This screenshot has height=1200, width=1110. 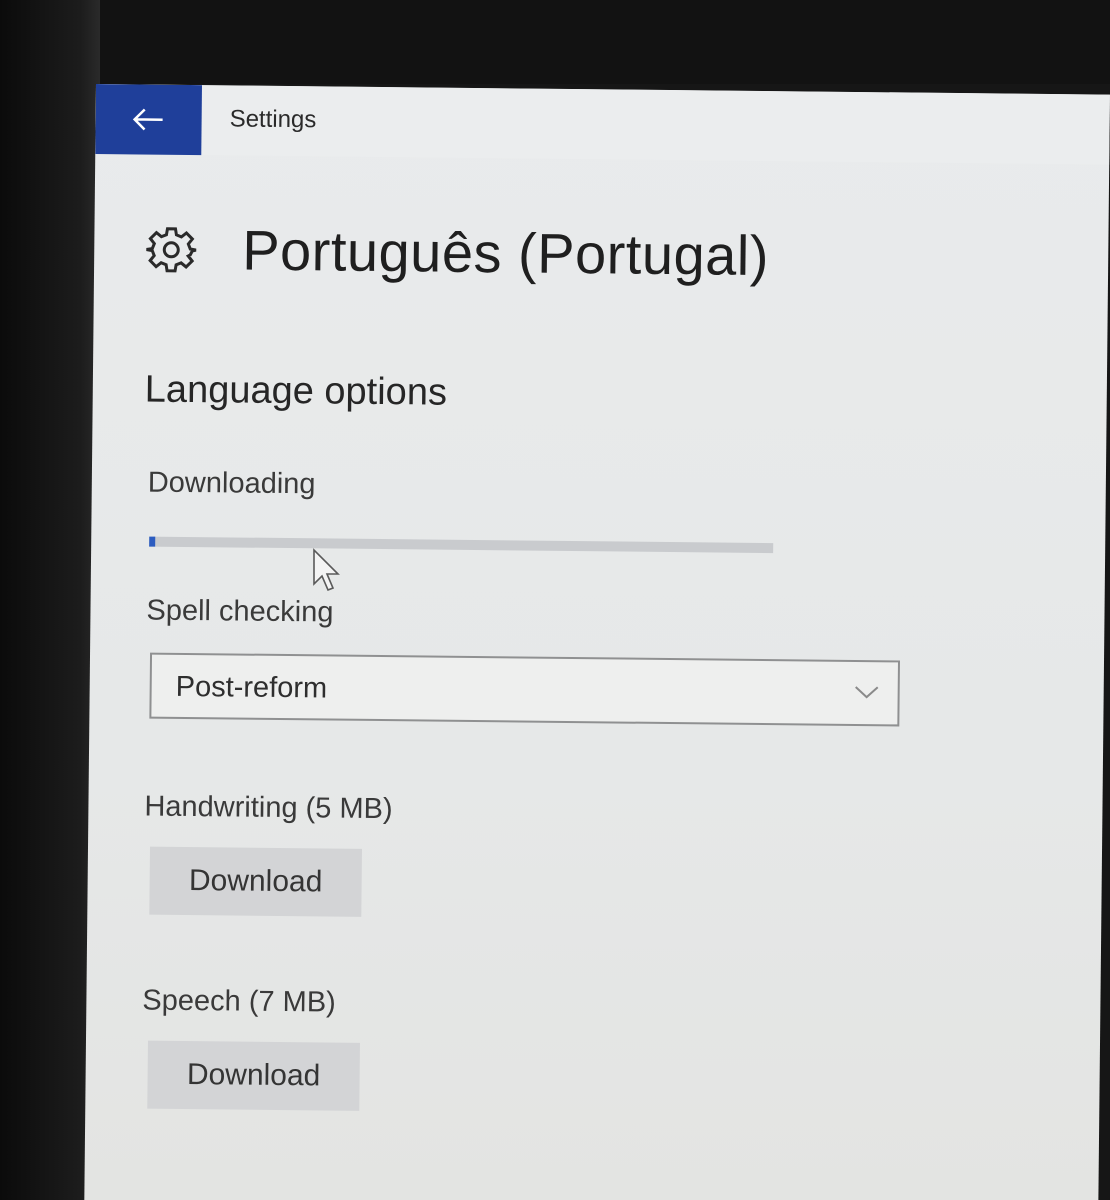 What do you see at coordinates (273, 119) in the screenshot?
I see `window-title: Settings` at bounding box center [273, 119].